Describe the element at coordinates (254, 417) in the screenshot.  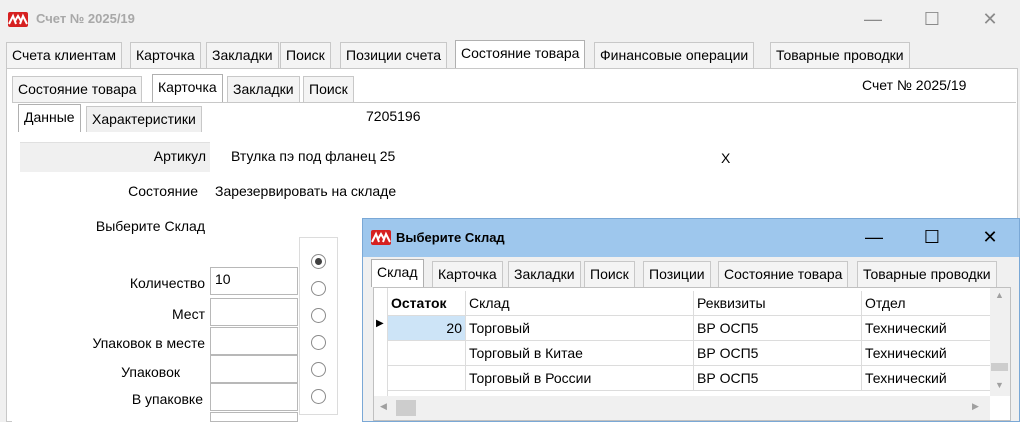
I see `extra-input` at that location.